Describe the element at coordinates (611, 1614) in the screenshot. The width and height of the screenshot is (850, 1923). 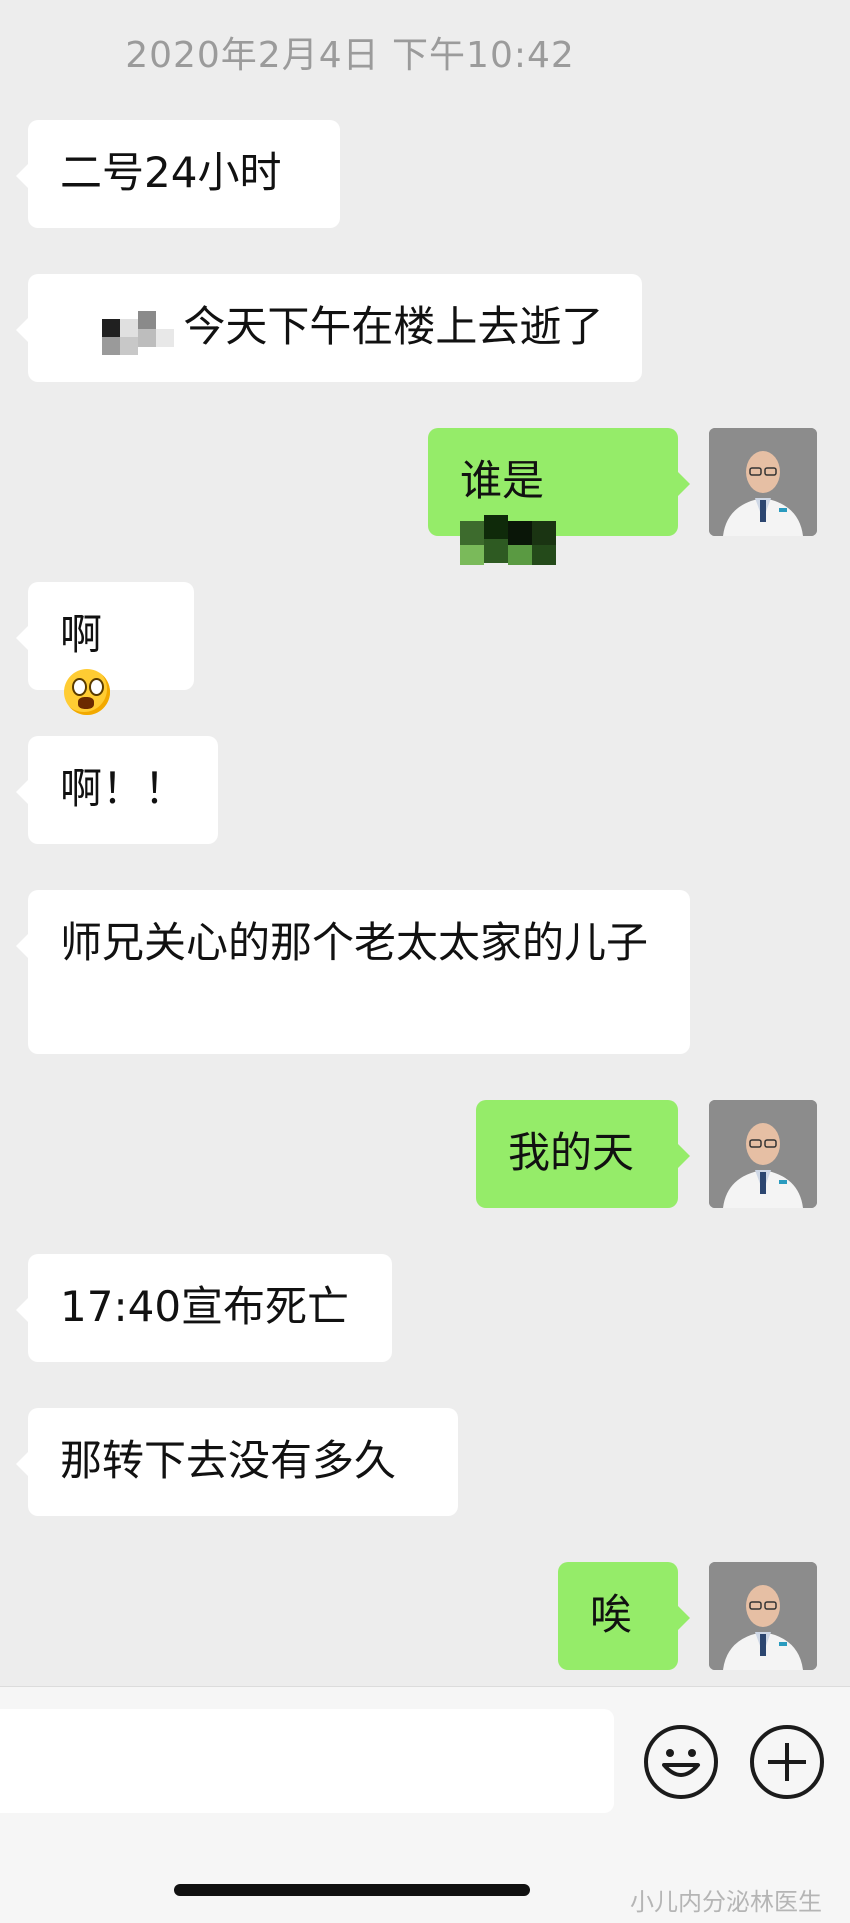
I see `message-text: 唉` at that location.